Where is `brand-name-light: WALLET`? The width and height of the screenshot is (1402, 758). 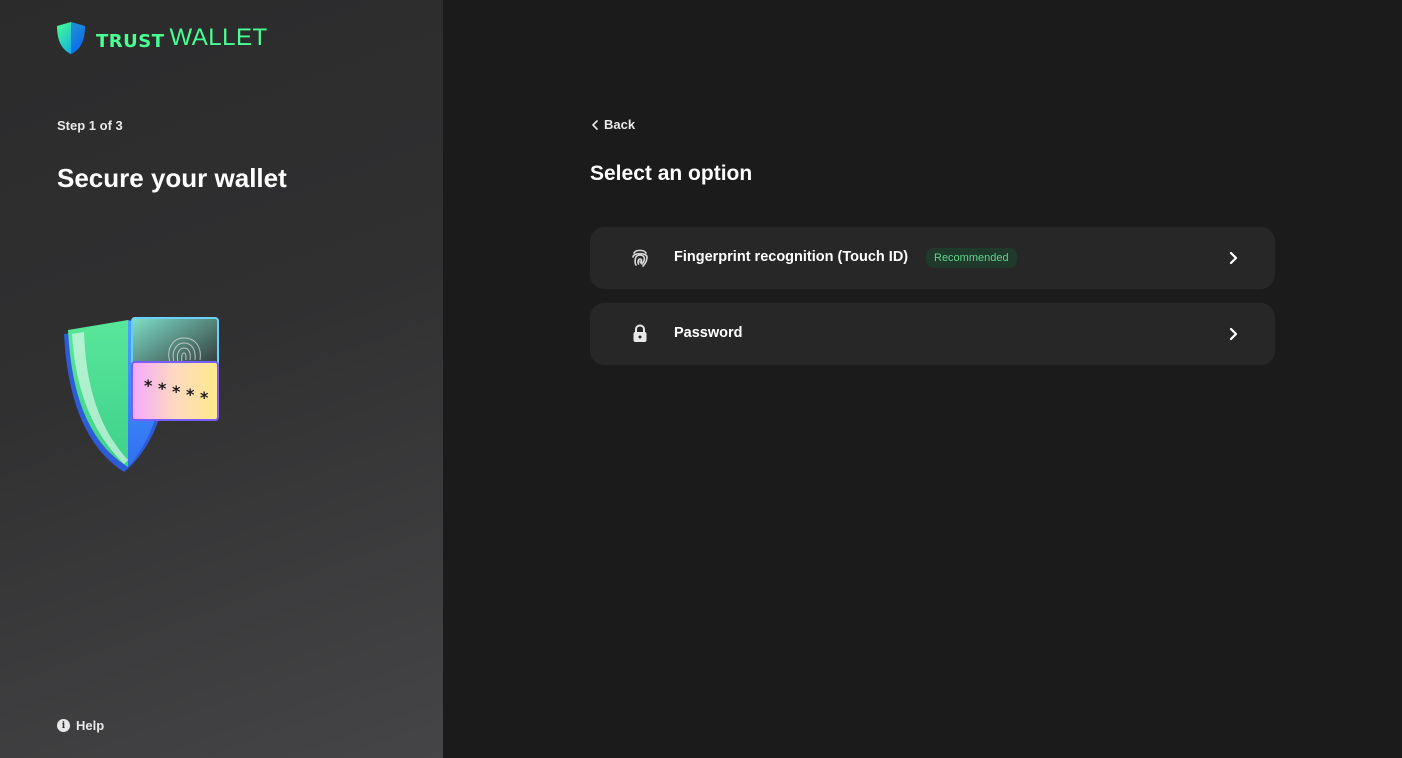
brand-name-light: WALLET is located at coordinates (218, 37).